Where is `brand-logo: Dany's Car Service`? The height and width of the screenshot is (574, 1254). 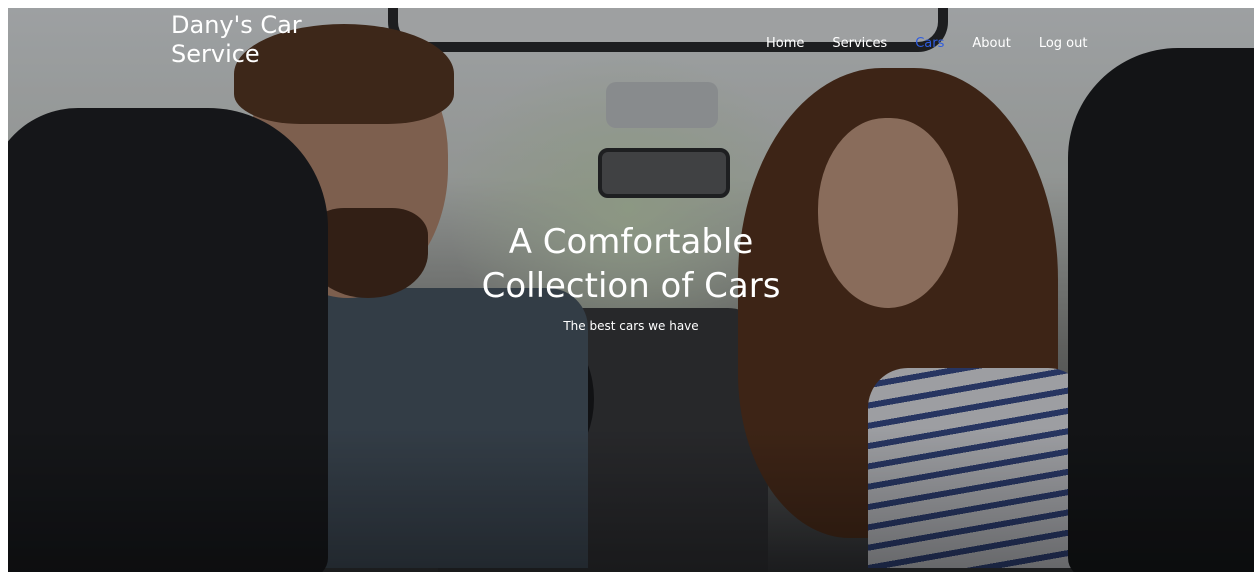 brand-logo: Dany's Car Service is located at coordinates (261, 40).